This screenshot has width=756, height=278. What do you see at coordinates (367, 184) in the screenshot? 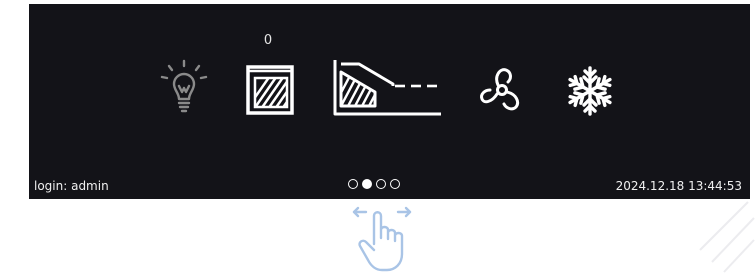
I see `page-dot-2-active` at bounding box center [367, 184].